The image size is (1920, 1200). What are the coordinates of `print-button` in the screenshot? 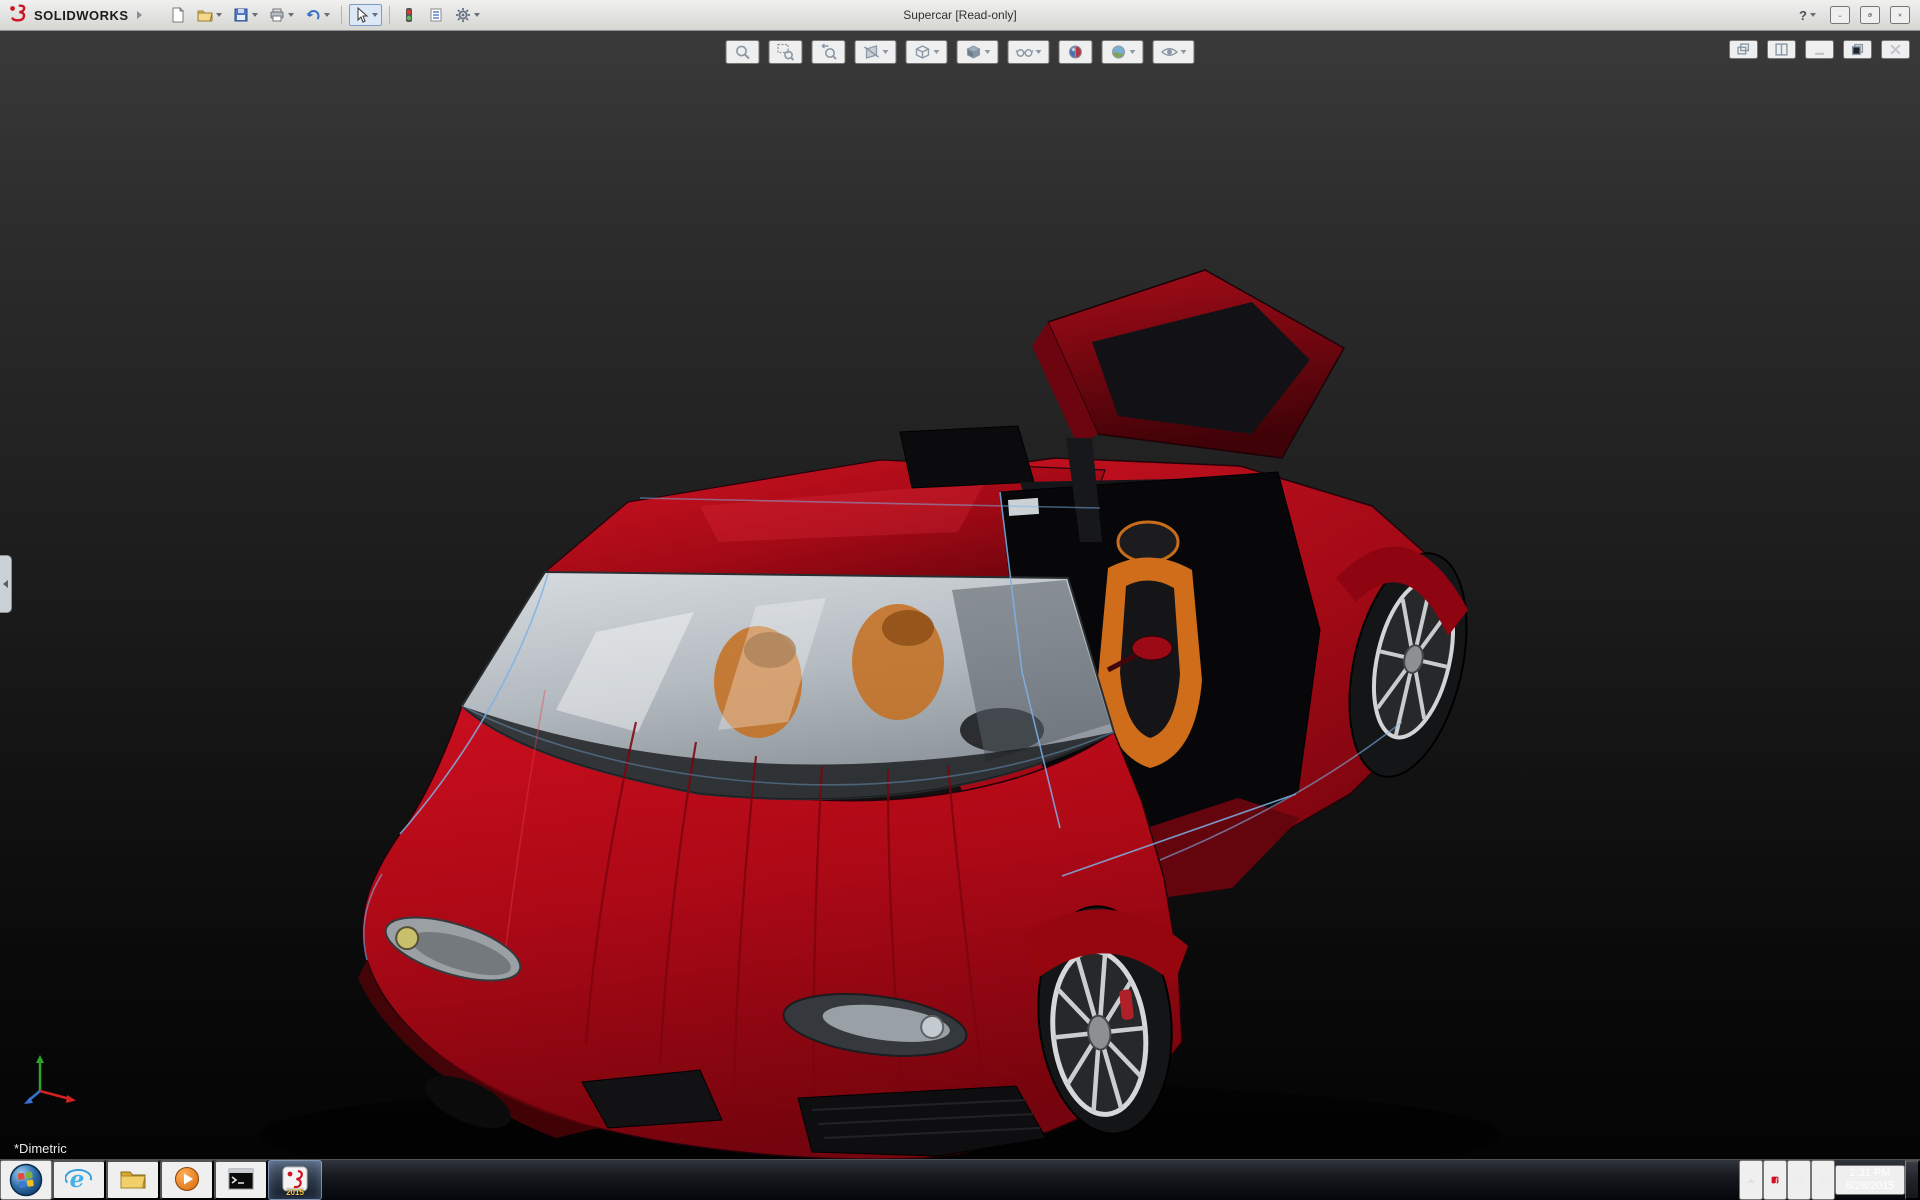 It's located at (281, 15).